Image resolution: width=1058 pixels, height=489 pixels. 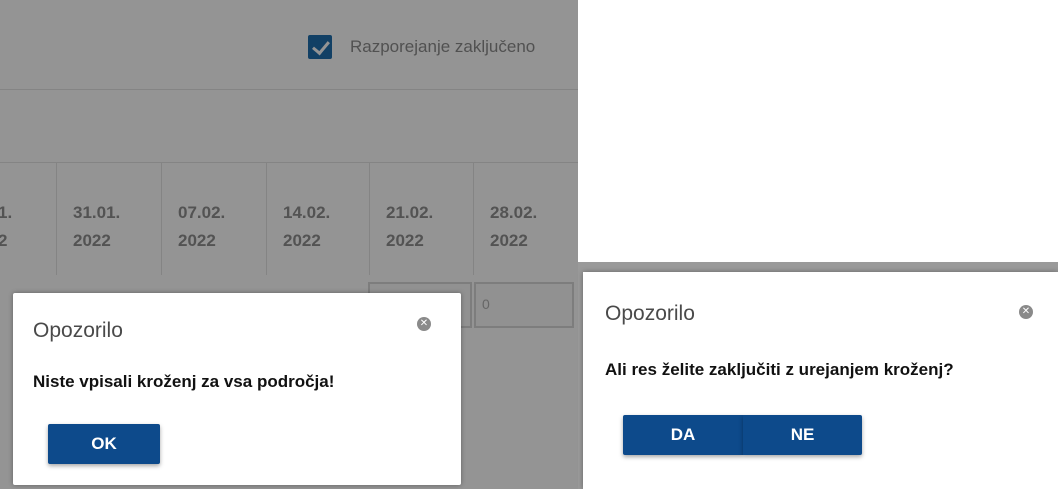 I want to click on yes-button: DA, so click(x=683, y=435).